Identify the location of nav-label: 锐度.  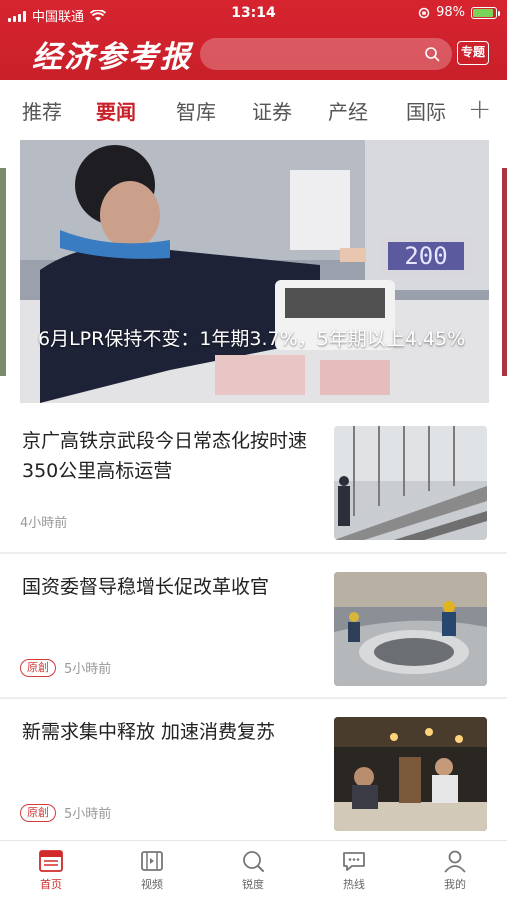
(253, 884).